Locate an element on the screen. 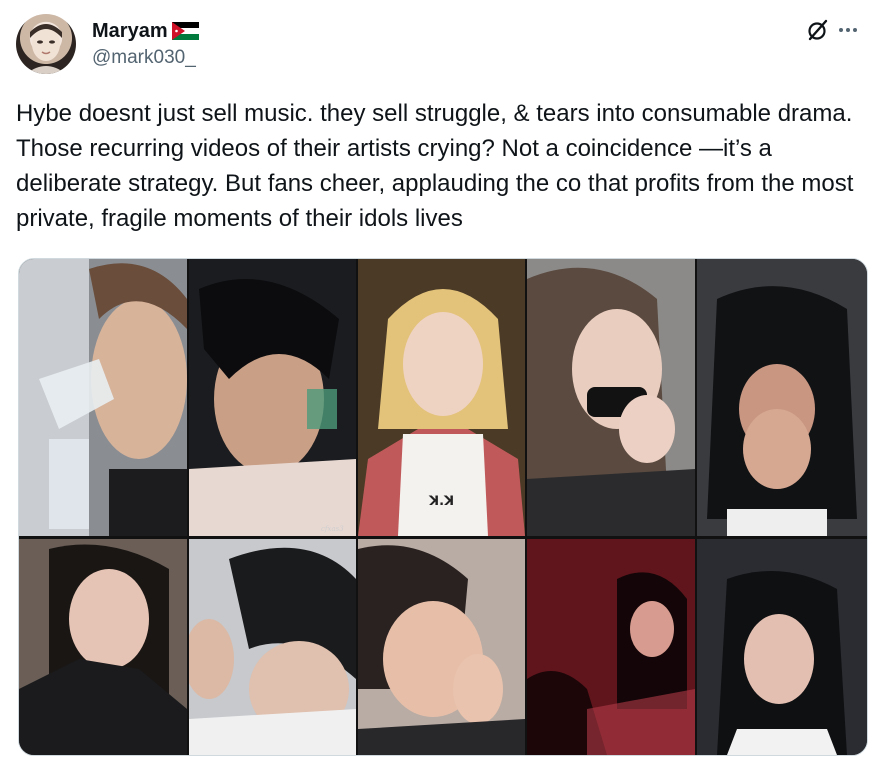 The image size is (876, 757). grok-icon is located at coordinates (818, 30).